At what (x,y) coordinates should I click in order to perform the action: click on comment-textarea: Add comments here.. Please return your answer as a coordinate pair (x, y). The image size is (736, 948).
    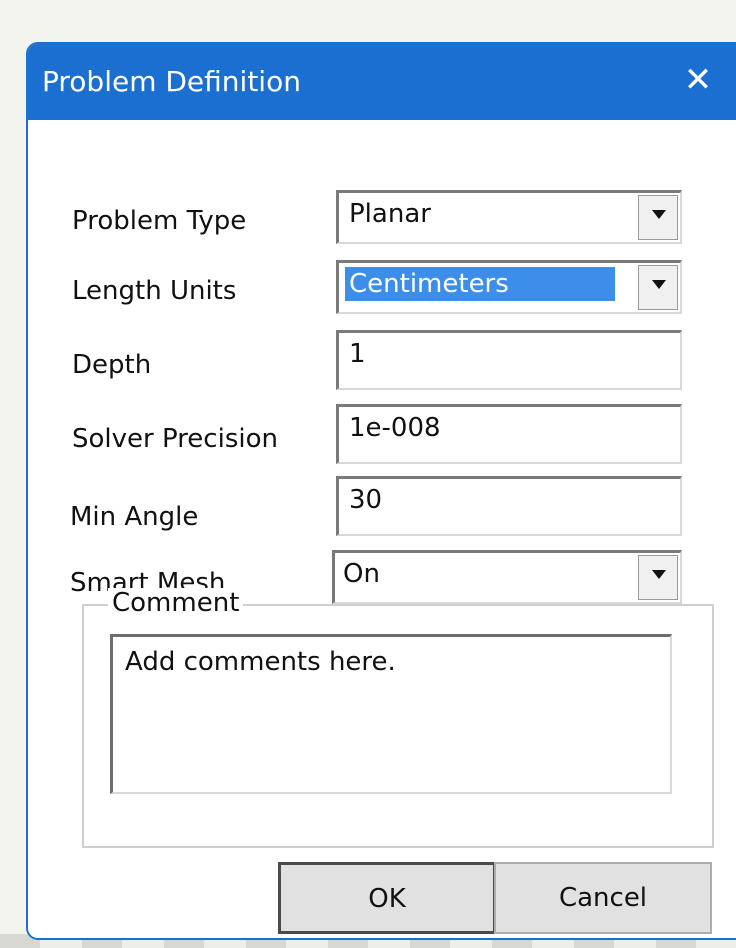
    Looking at the image, I should click on (391, 714).